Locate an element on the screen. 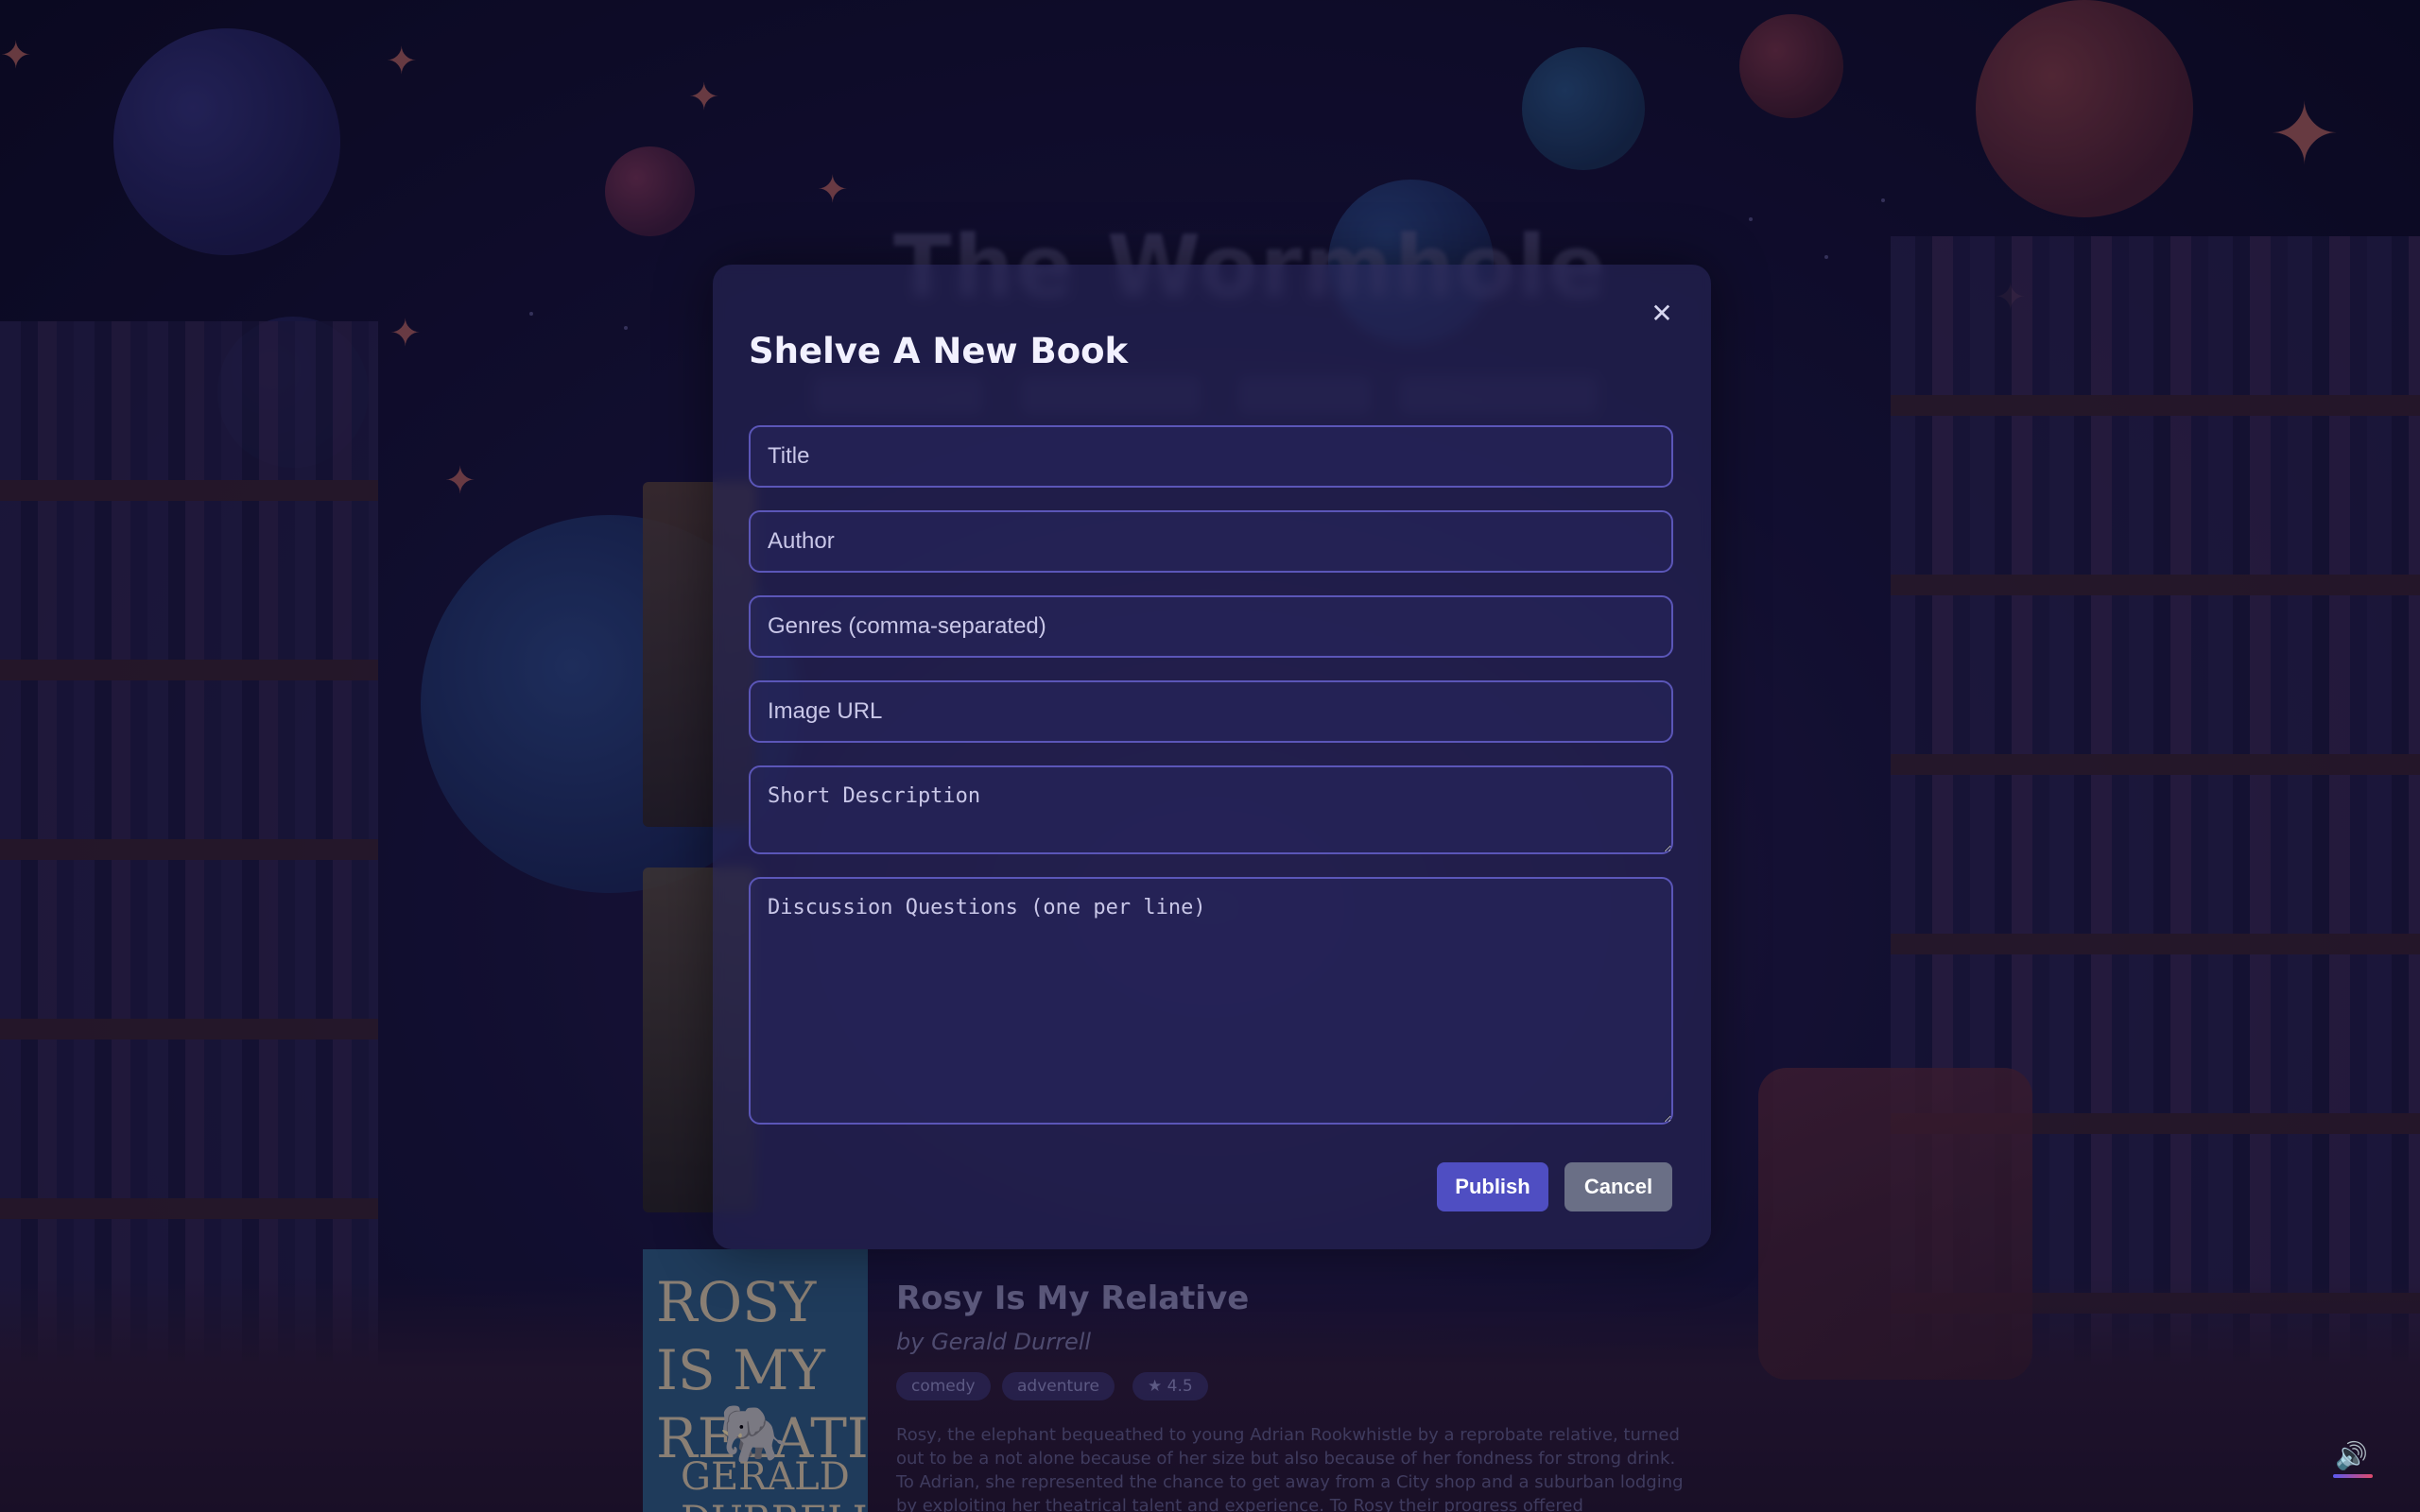 The height and width of the screenshot is (1512, 2420). author-input is located at coordinates (1211, 541).